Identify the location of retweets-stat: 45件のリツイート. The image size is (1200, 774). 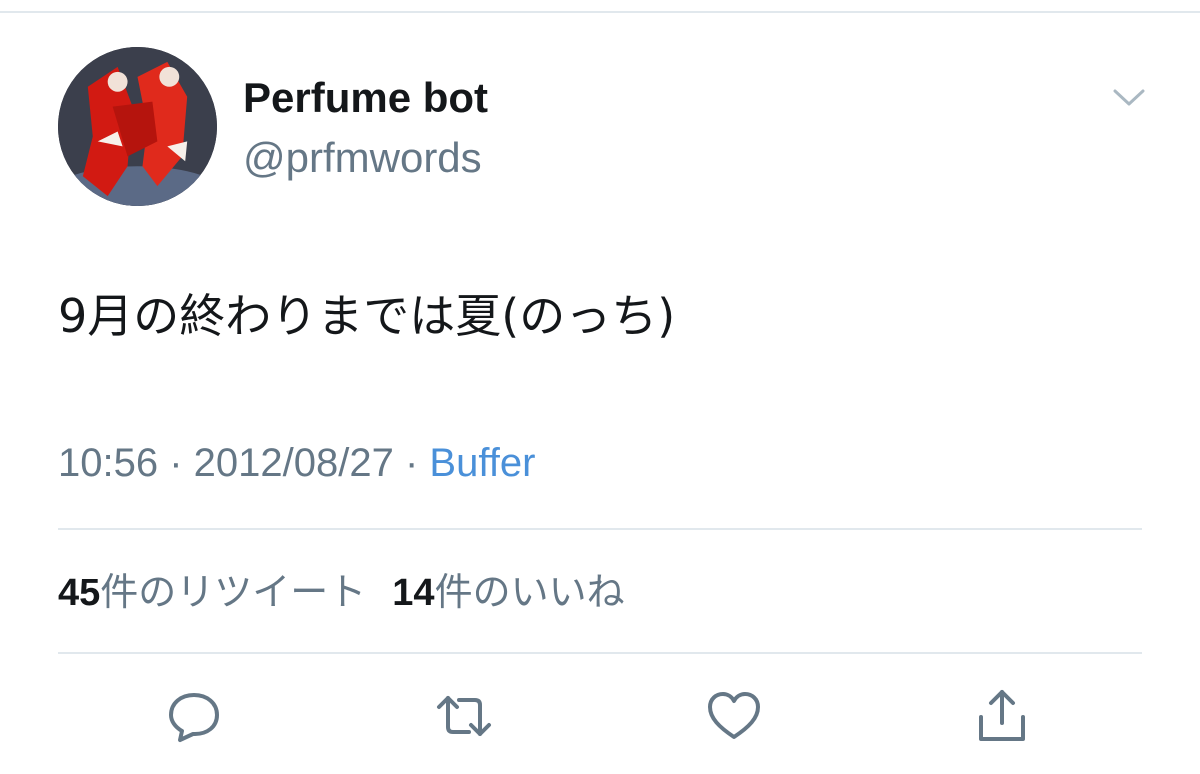
(212, 592).